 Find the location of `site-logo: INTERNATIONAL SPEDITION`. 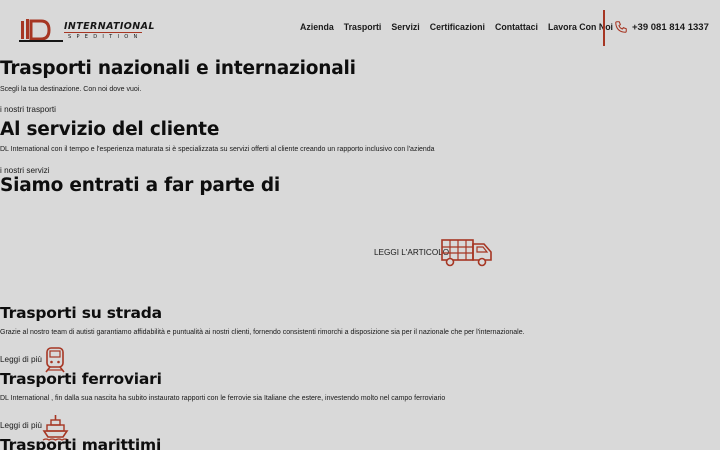

site-logo: INTERNATIONAL SPEDITION is located at coordinates (86, 31).